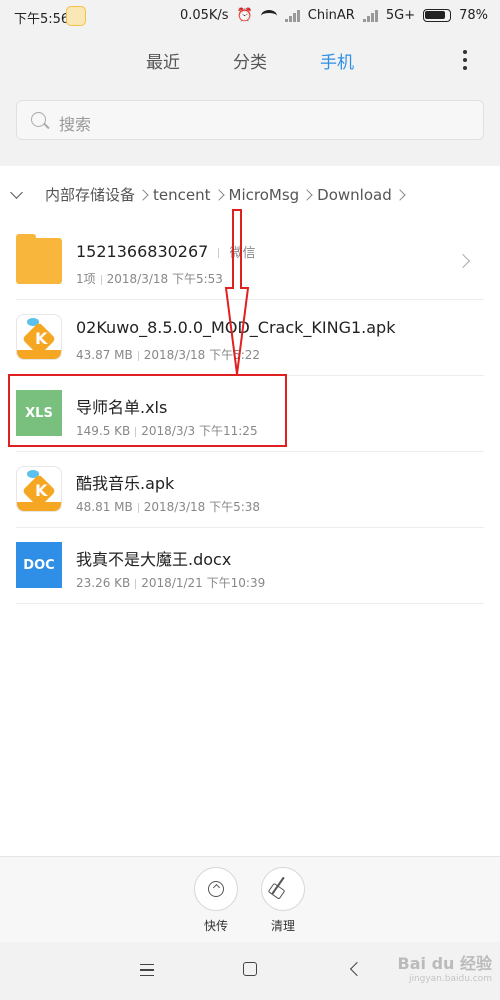 The height and width of the screenshot is (1000, 500). What do you see at coordinates (250, 899) in the screenshot?
I see `bottom-action-bar: 快传 清理` at bounding box center [250, 899].